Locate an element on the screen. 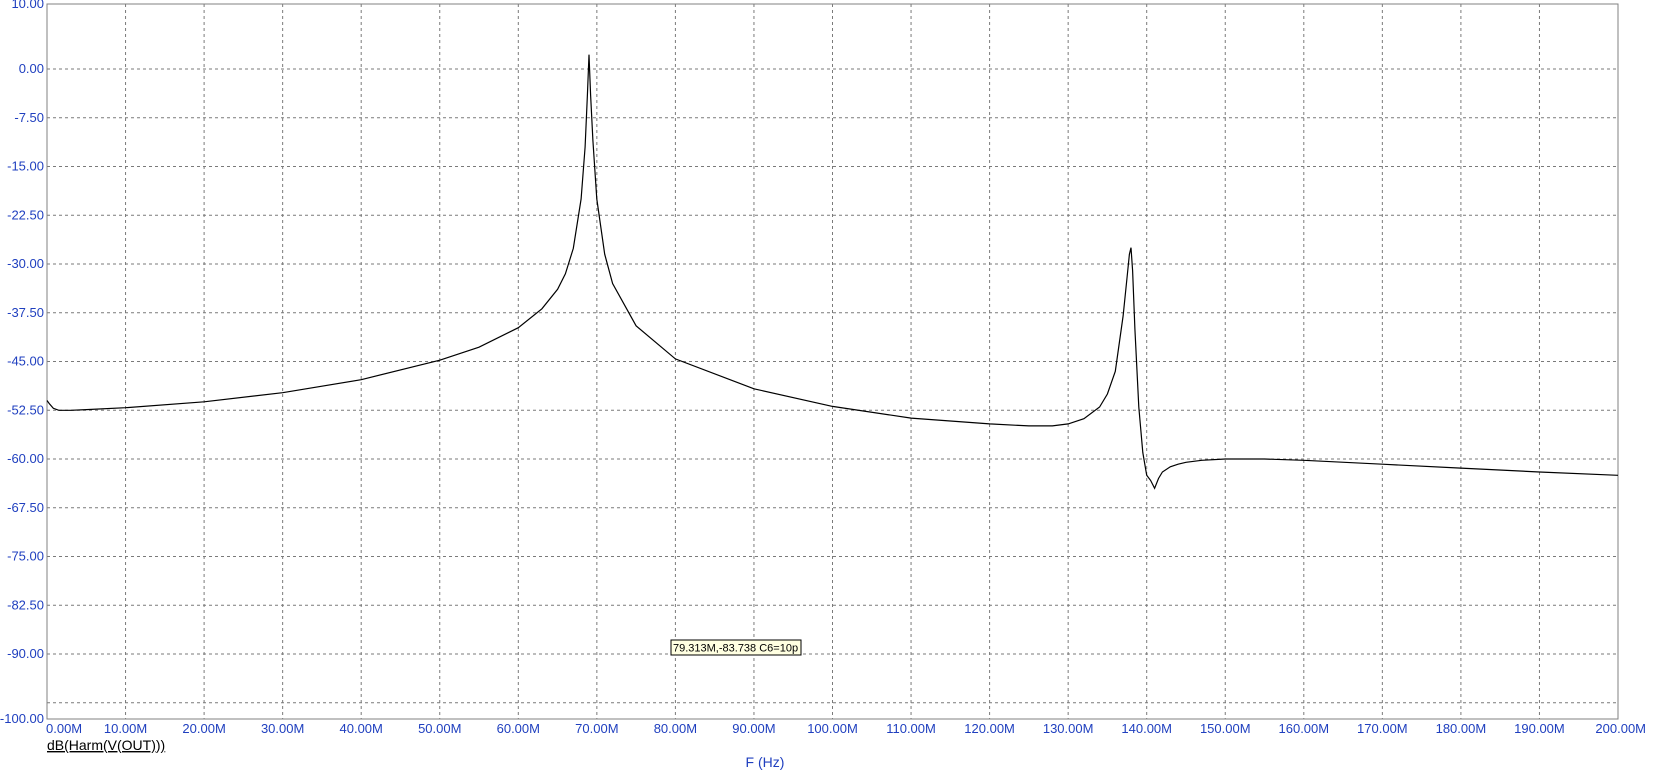  y-tick-label: -100.00 is located at coordinates (22, 718).